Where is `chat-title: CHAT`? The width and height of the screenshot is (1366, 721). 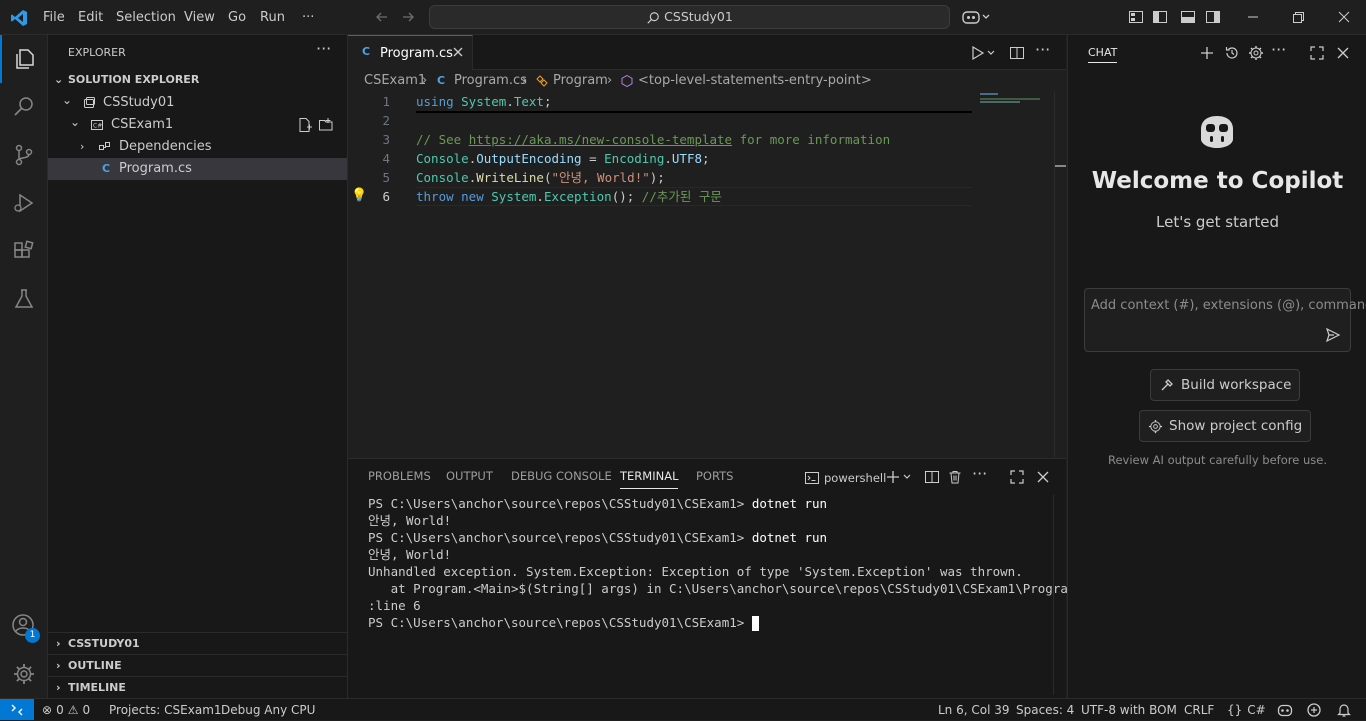 chat-title: CHAT is located at coordinates (1103, 54).